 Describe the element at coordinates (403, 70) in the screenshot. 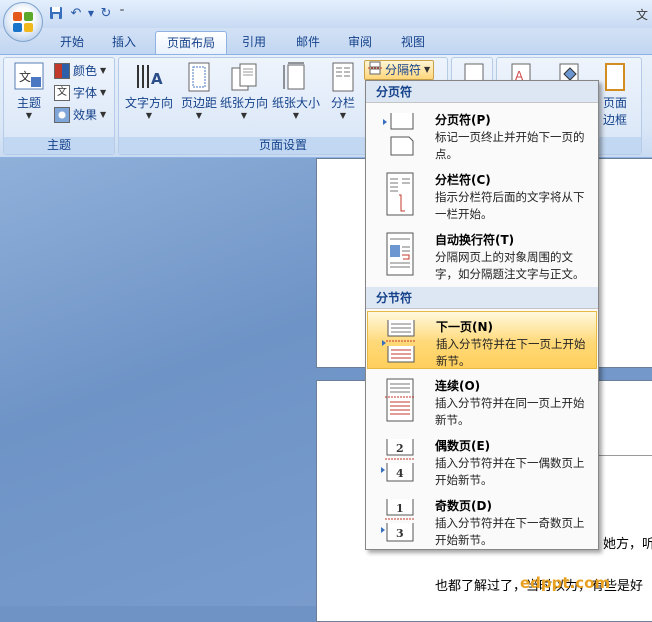

I see `breaks-label: 分隔符` at that location.